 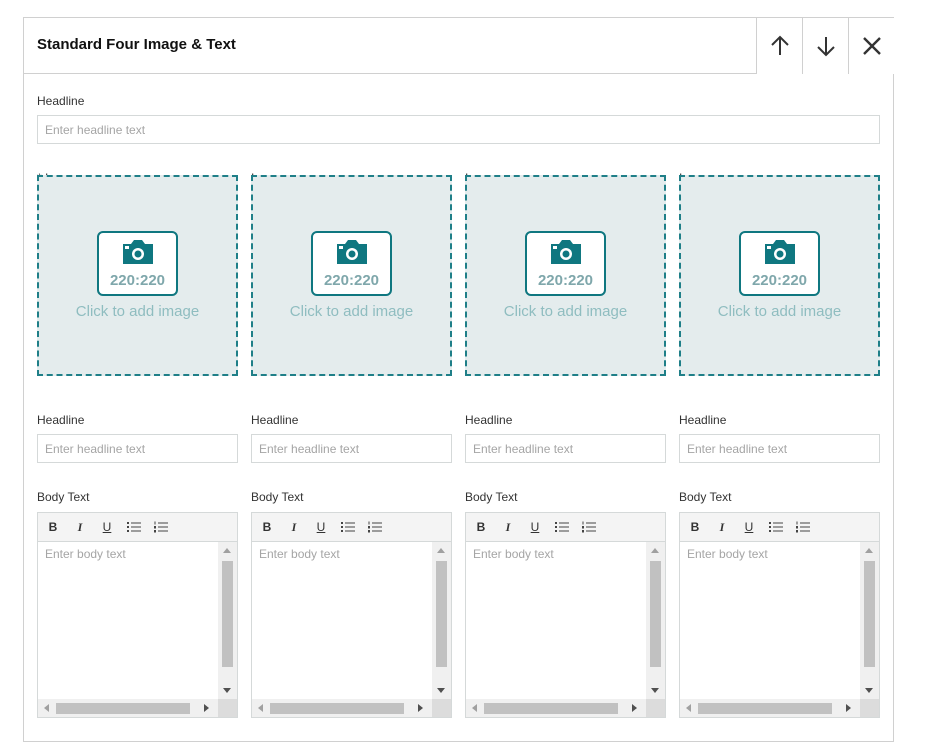 I want to click on image-dropzone-1: 220:220 Click to add image, so click(x=137, y=275).